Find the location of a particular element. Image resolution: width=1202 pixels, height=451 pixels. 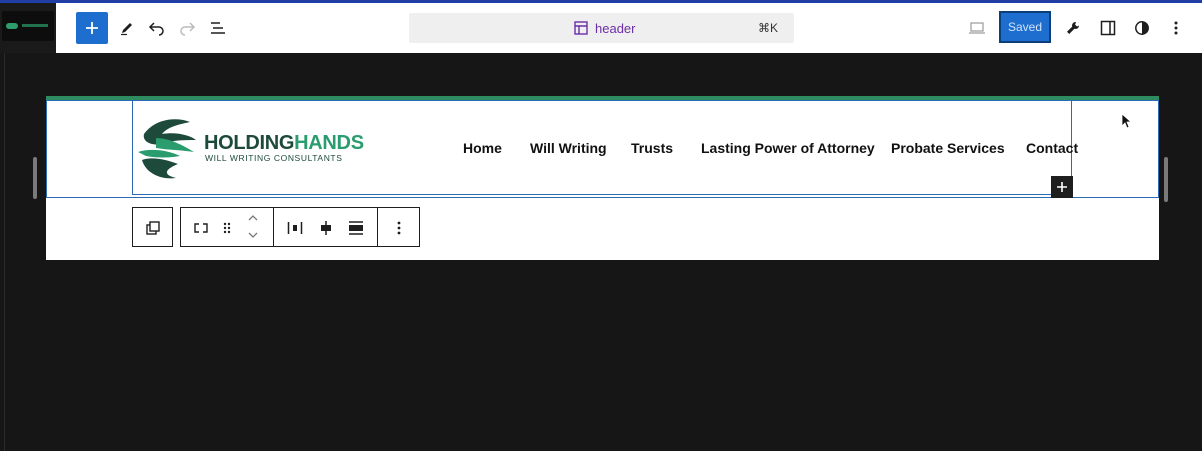

settings-sidebar-button is located at coordinates (1108, 28).